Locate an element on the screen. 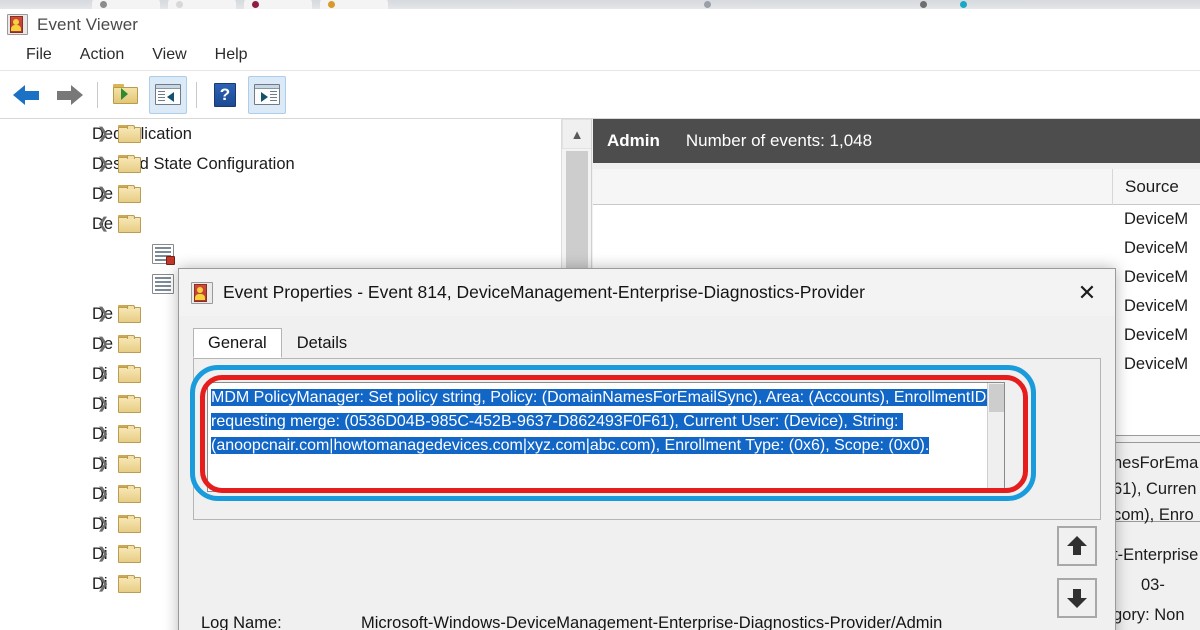  show-console-tree-button is located at coordinates (168, 94).